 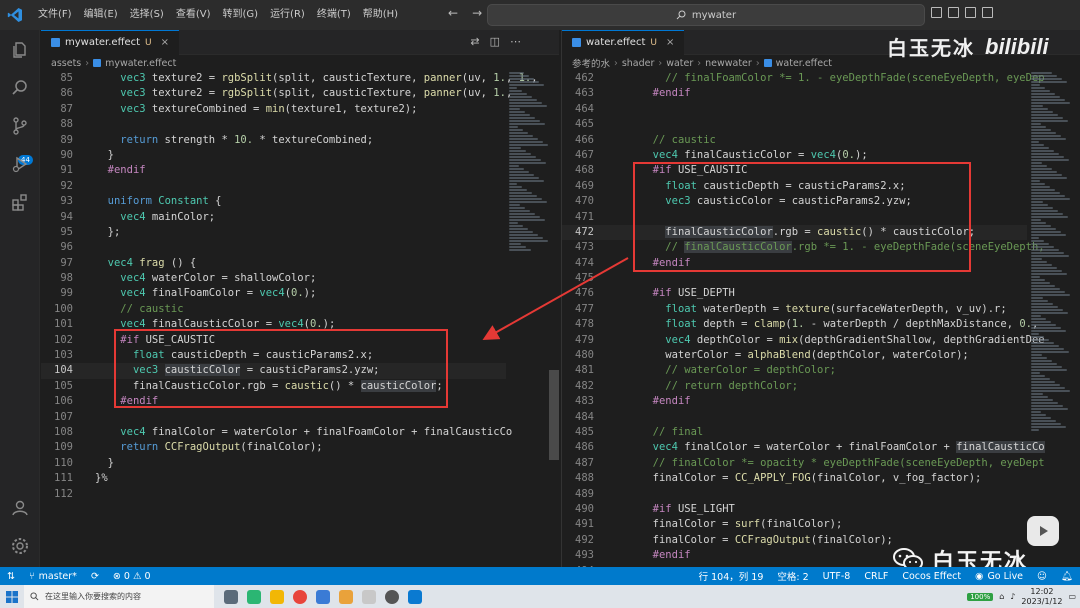 What do you see at coordinates (578, 324) in the screenshot?
I see `line-number: 478` at bounding box center [578, 324].